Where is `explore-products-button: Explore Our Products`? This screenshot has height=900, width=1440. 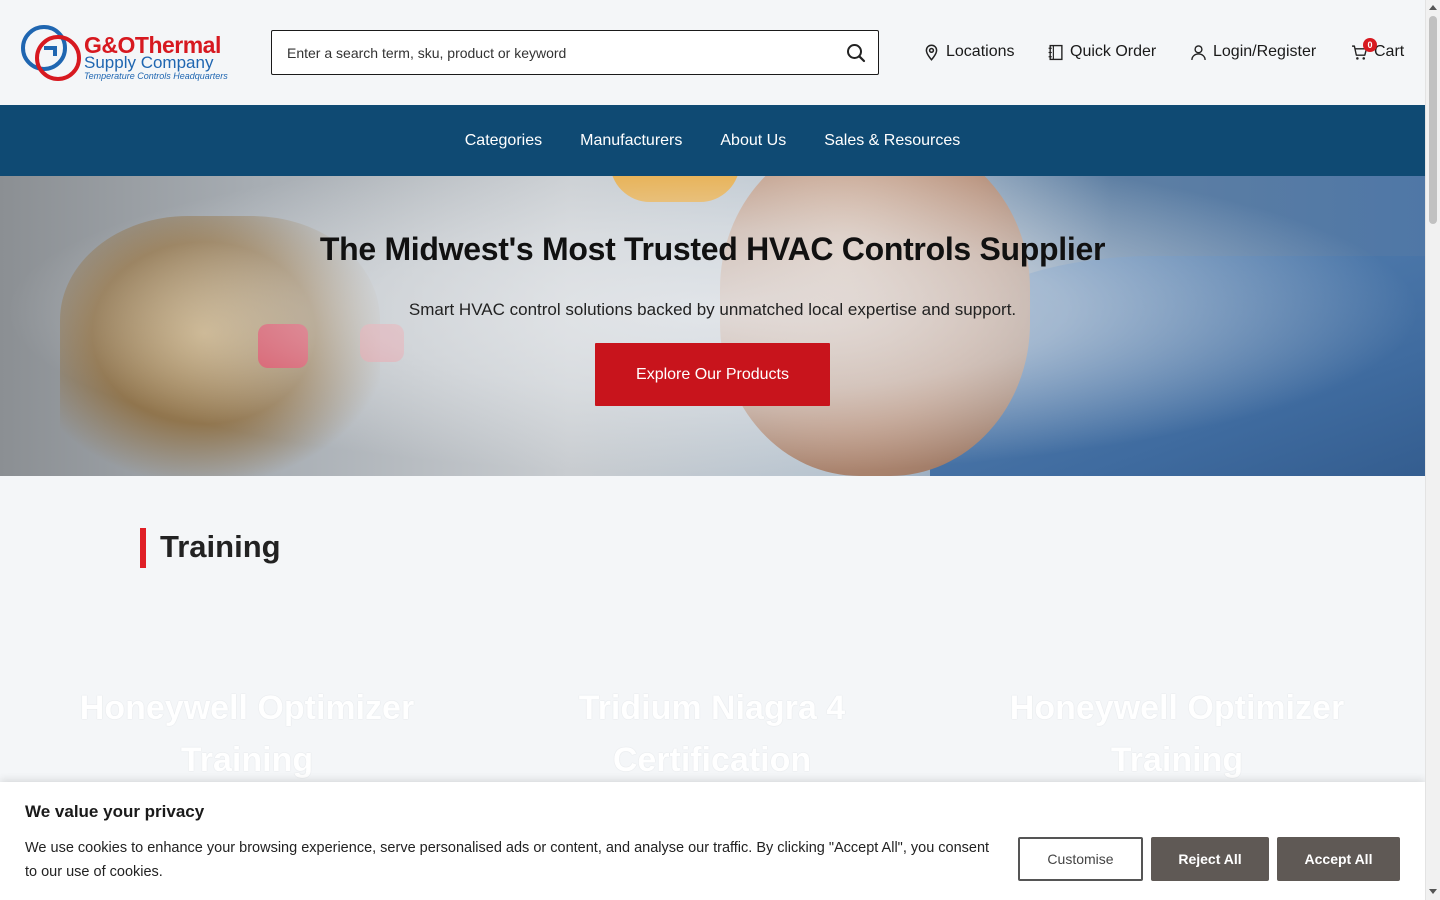
explore-products-button: Explore Our Products is located at coordinates (712, 374).